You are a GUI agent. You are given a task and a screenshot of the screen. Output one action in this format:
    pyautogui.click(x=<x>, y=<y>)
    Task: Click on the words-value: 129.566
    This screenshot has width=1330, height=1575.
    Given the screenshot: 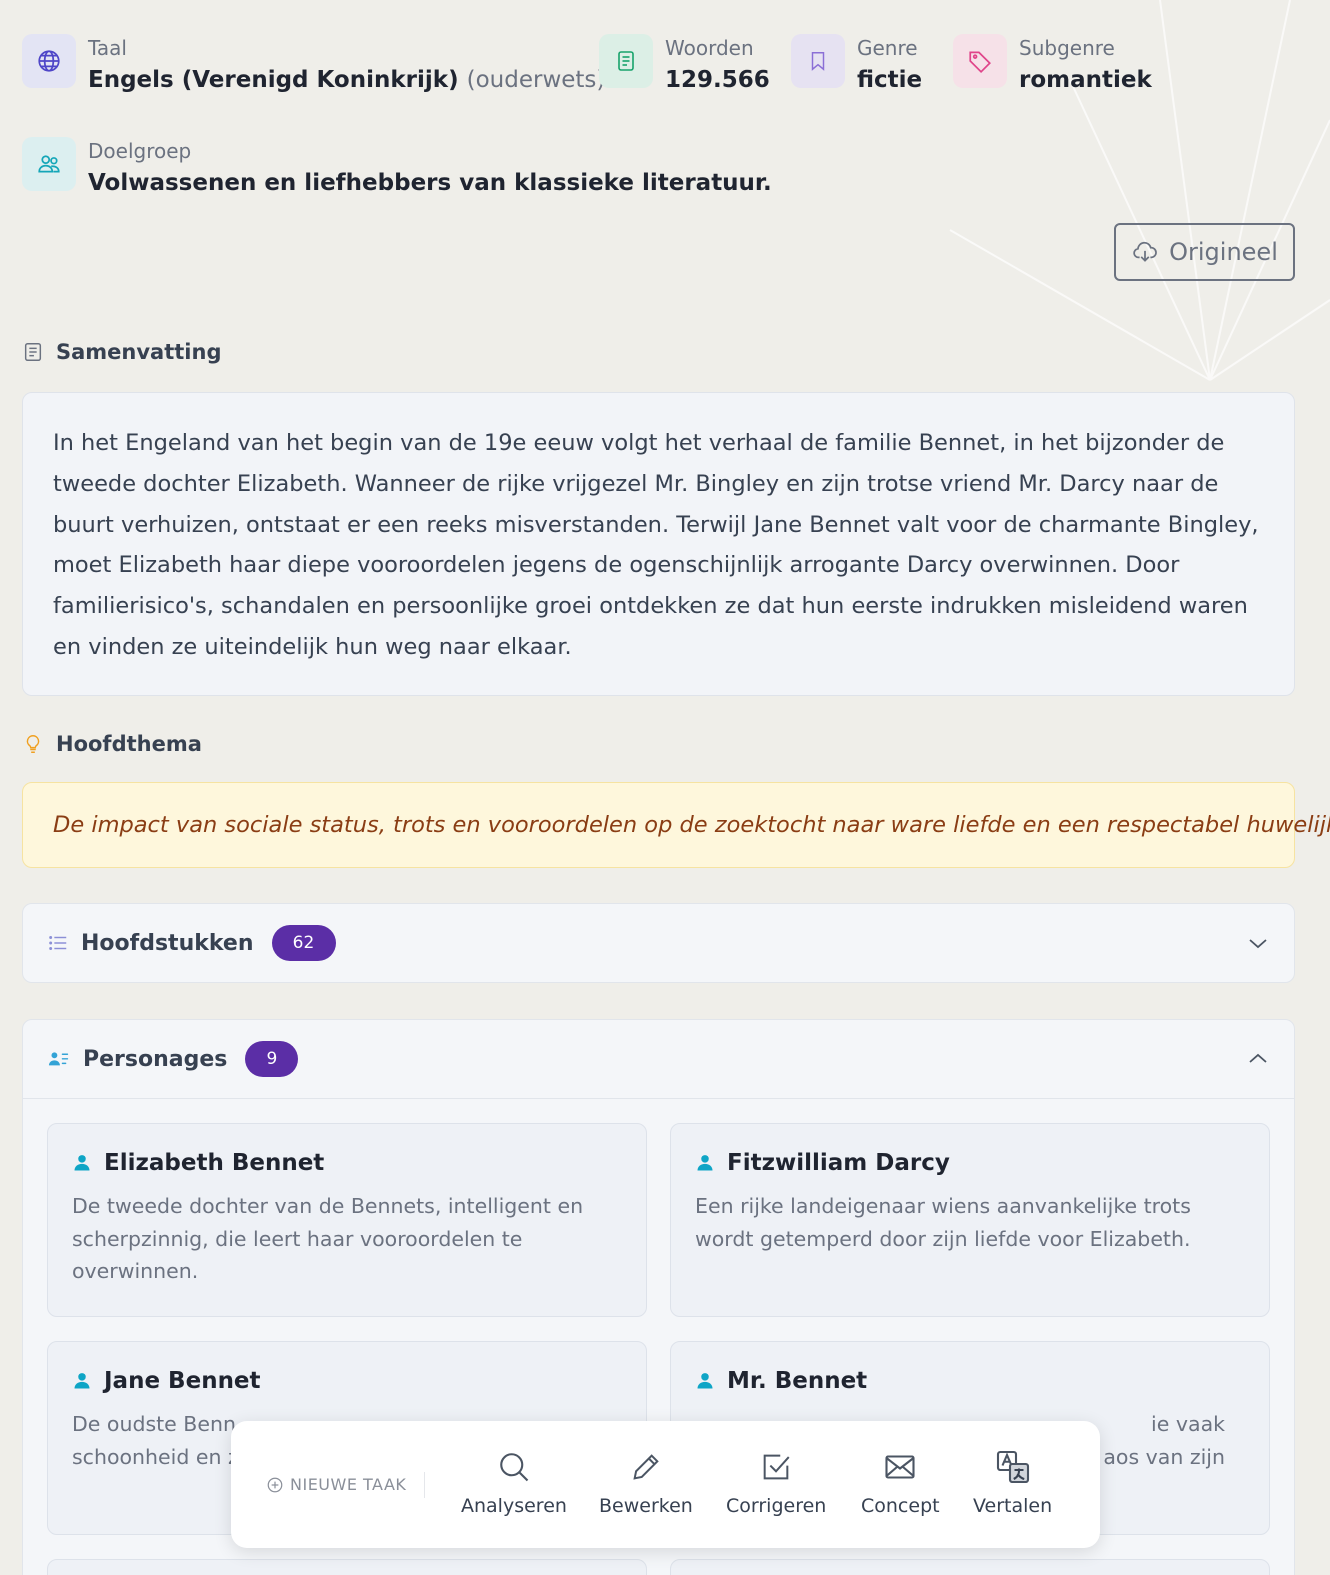 What is the action you would take?
    pyautogui.click(x=717, y=80)
    